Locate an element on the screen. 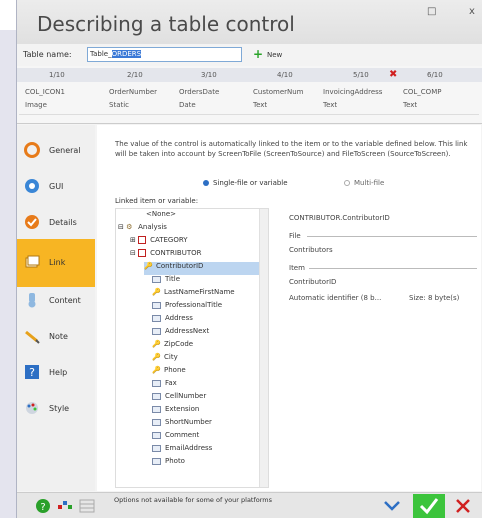 The image size is (482, 518). sidebar-item-label: Link is located at coordinates (57, 262).